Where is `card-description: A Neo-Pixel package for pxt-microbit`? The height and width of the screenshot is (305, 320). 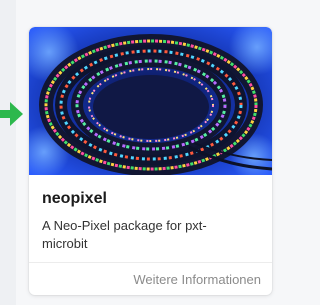 card-description: A Neo-Pixel package for pxt-microbit is located at coordinates (124, 234).